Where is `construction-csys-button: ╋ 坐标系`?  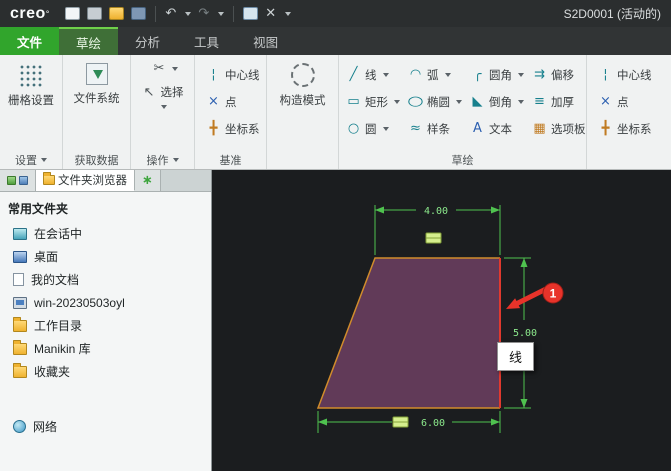 construction-csys-button: ╋ 坐标系 is located at coordinates (632, 128).